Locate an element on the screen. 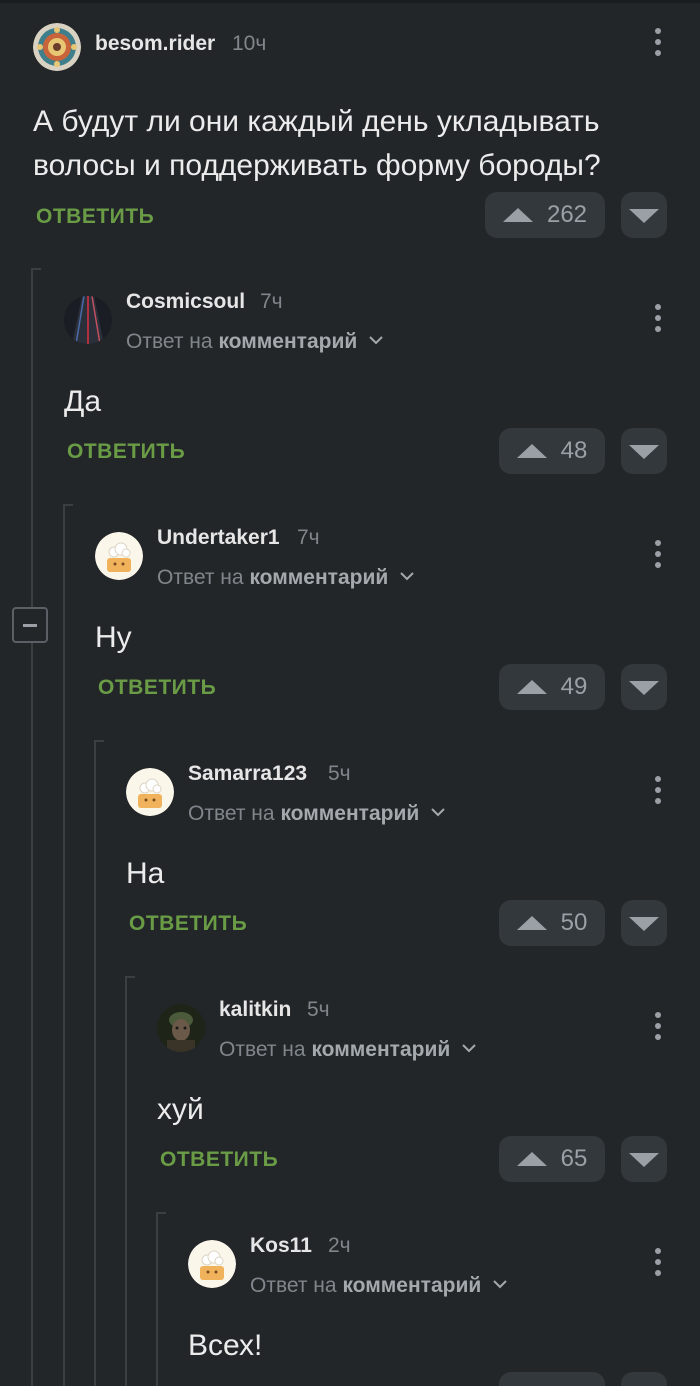 The image size is (700, 1386). top-divider is located at coordinates (350, 1).